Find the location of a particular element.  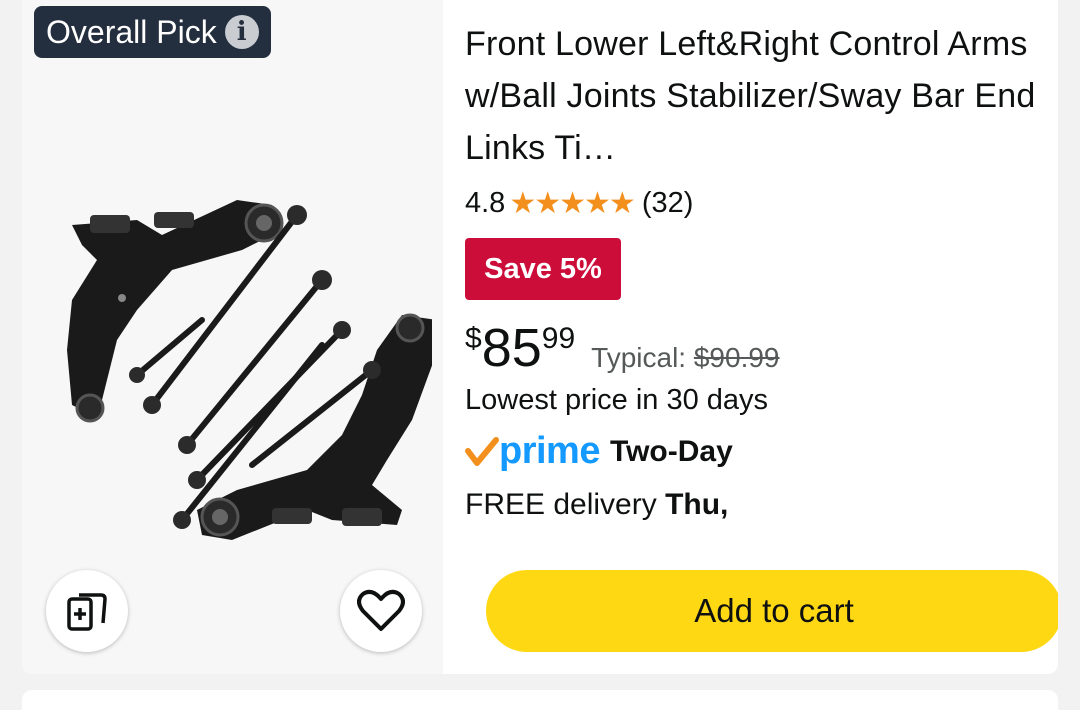

delivery-prefix: FREE delivery is located at coordinates (561, 504).